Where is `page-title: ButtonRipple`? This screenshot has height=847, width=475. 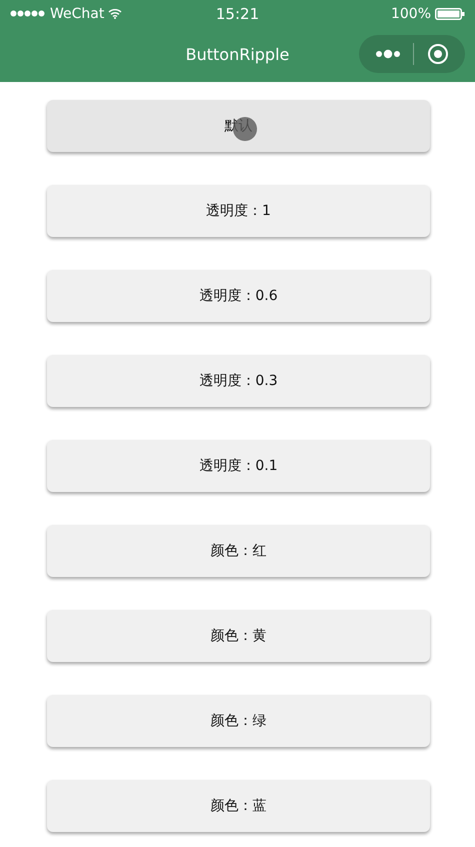
page-title: ButtonRipple is located at coordinates (238, 54).